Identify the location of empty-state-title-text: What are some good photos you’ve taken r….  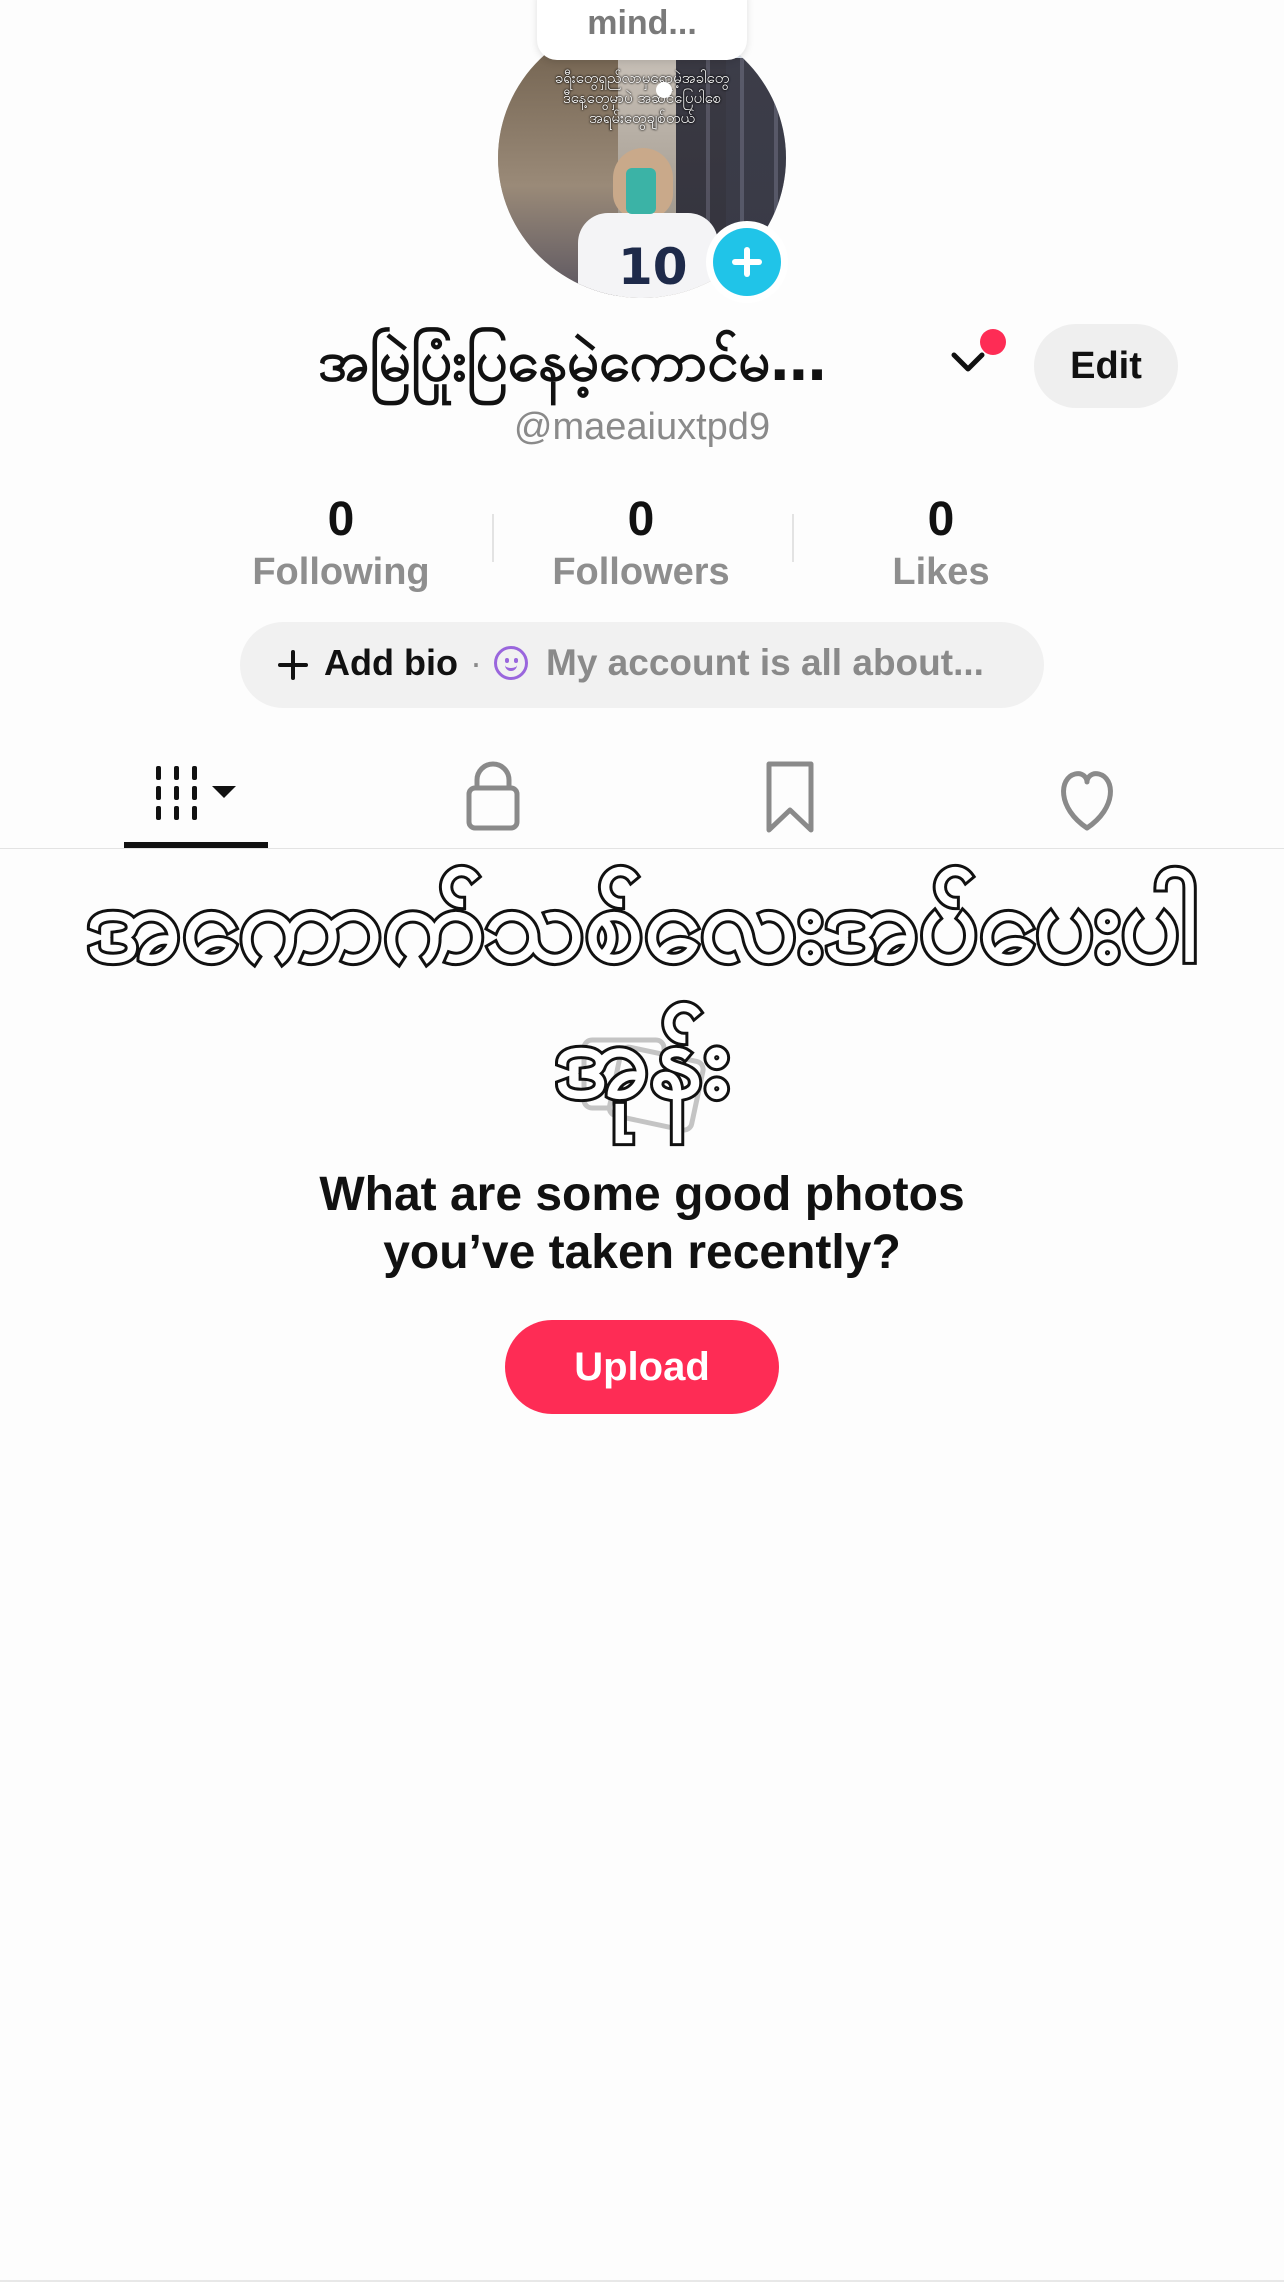
(642, 1223).